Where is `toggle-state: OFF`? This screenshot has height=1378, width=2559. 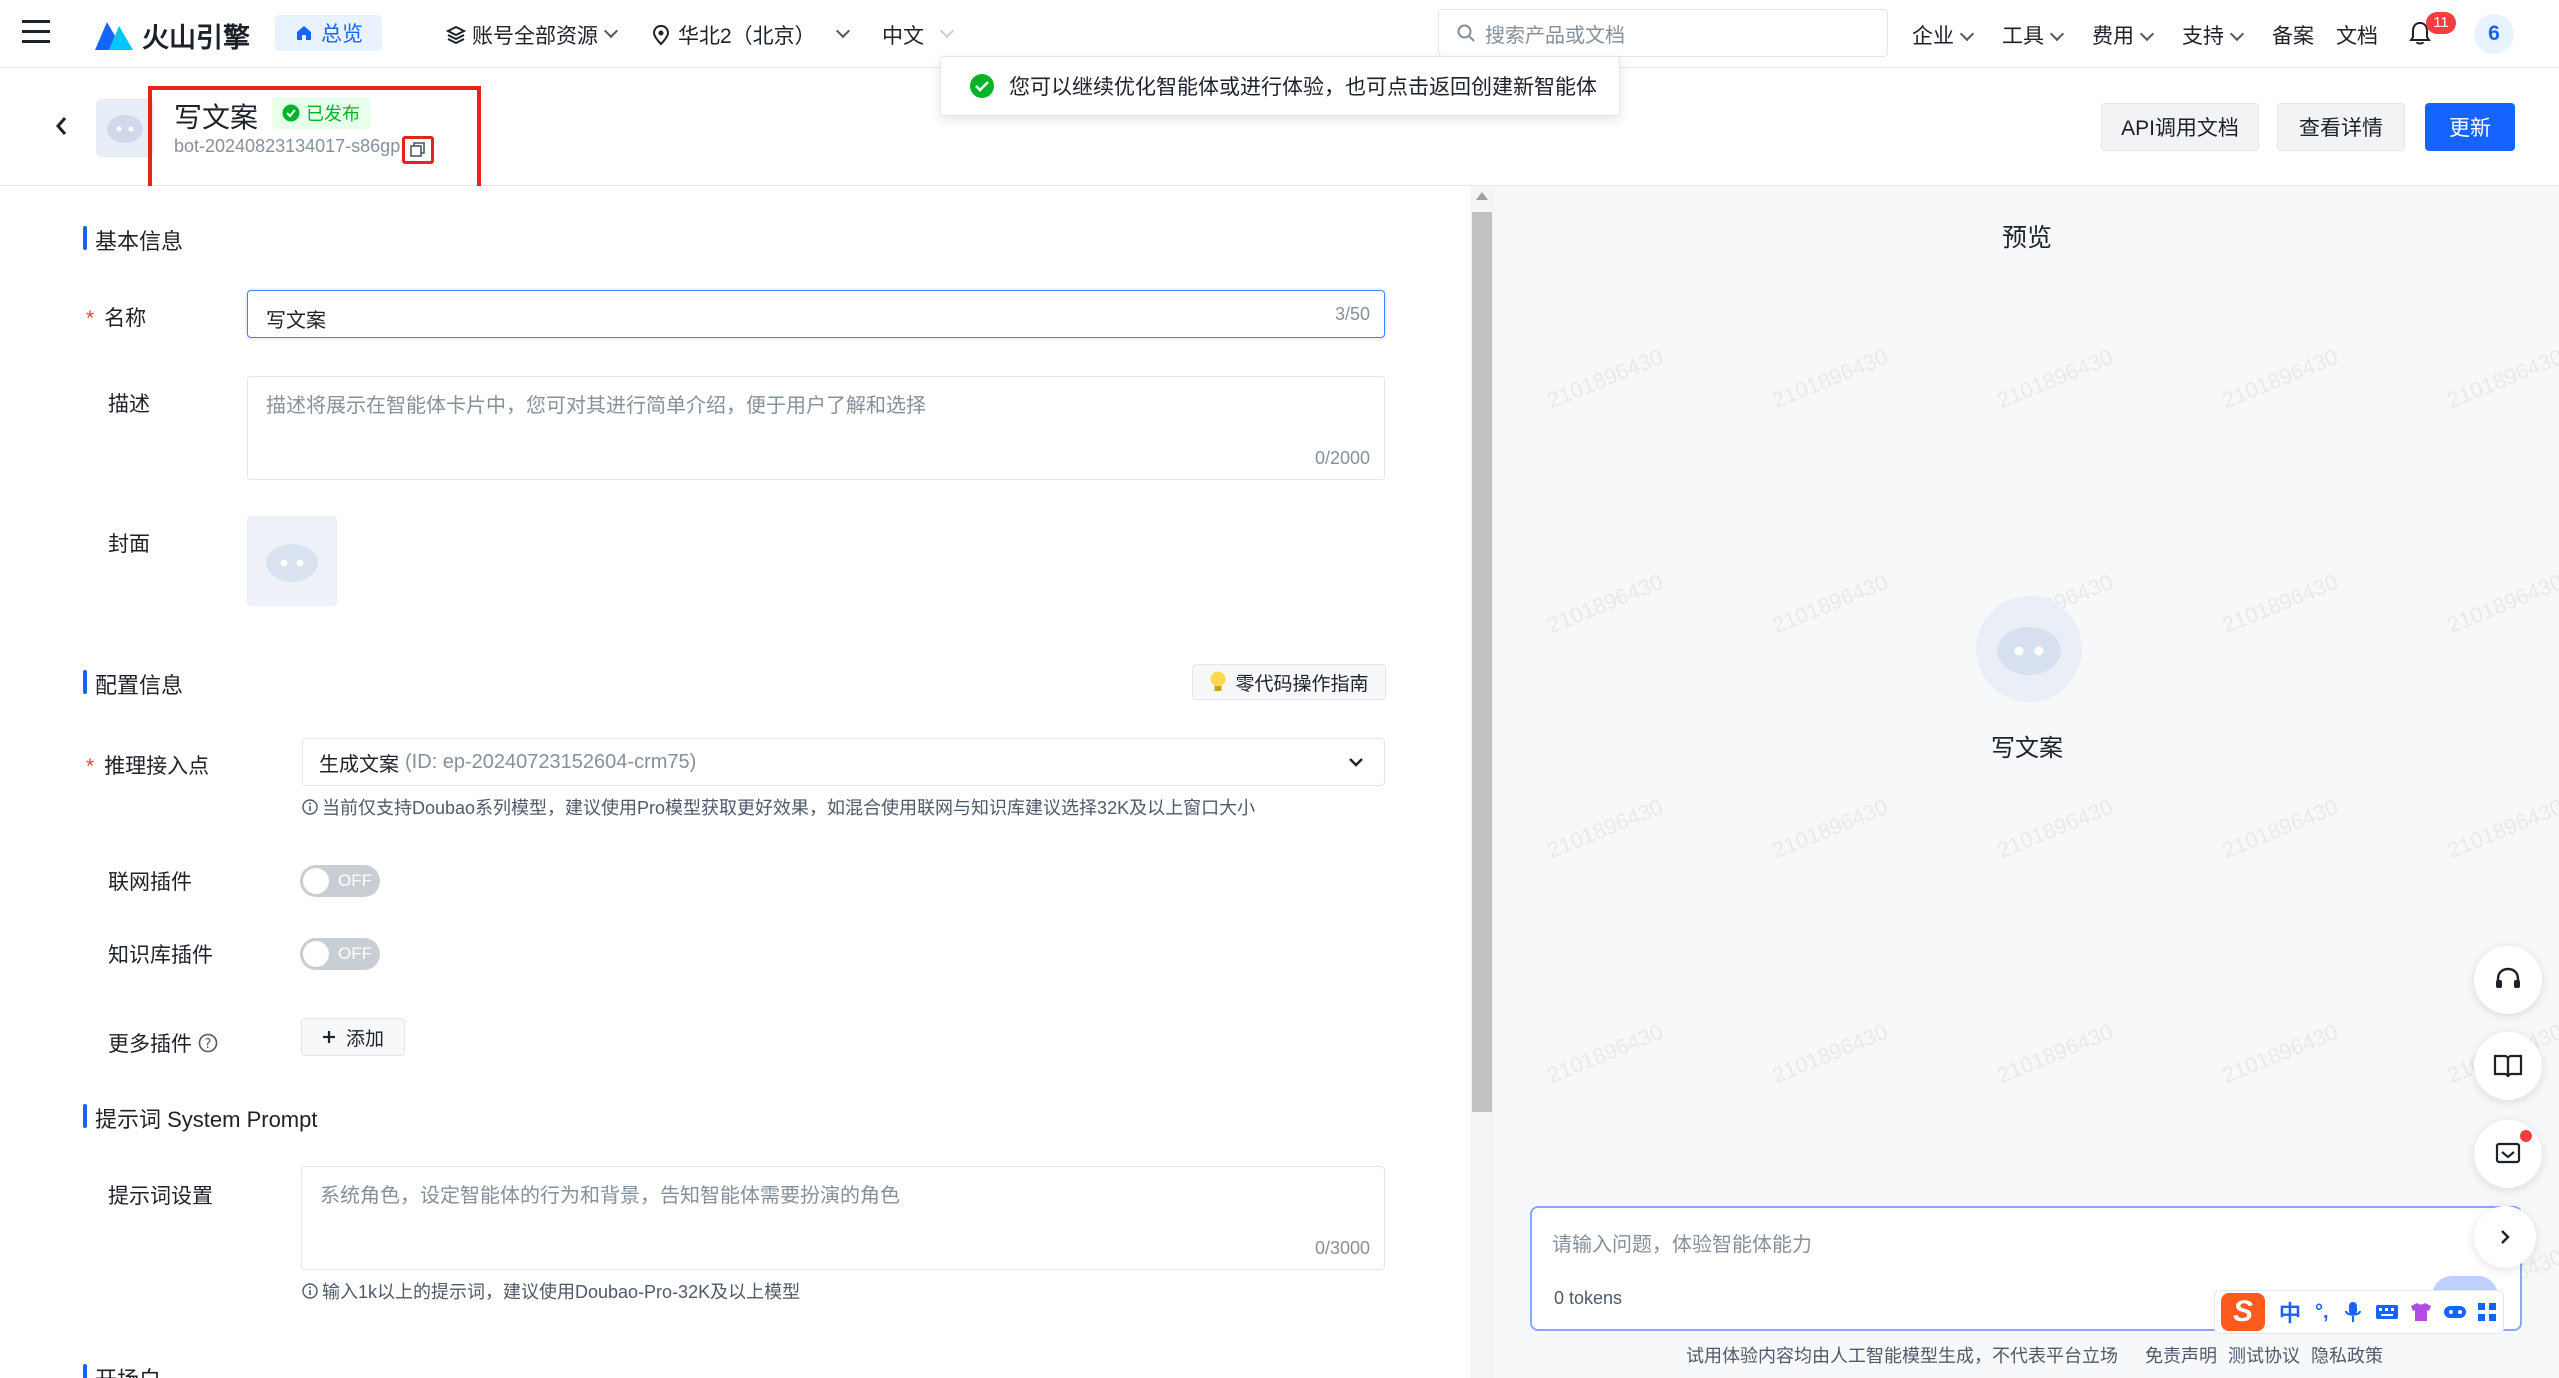 toggle-state: OFF is located at coordinates (355, 880).